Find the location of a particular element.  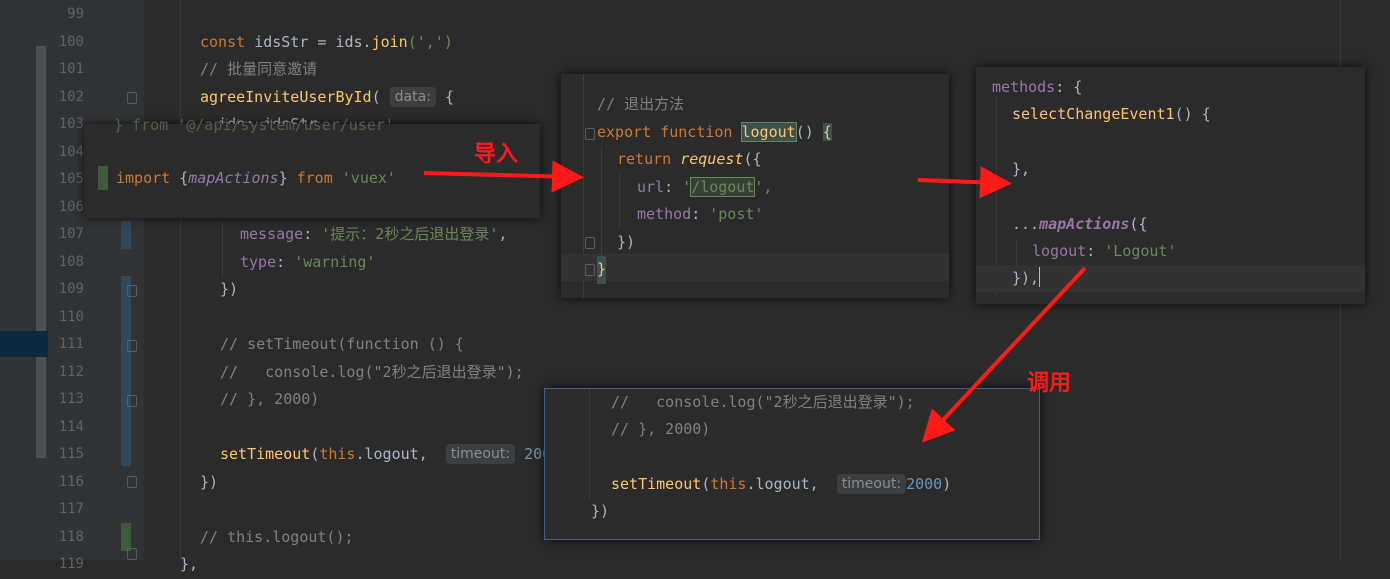

methods-arrow is located at coordinates (964, 182).